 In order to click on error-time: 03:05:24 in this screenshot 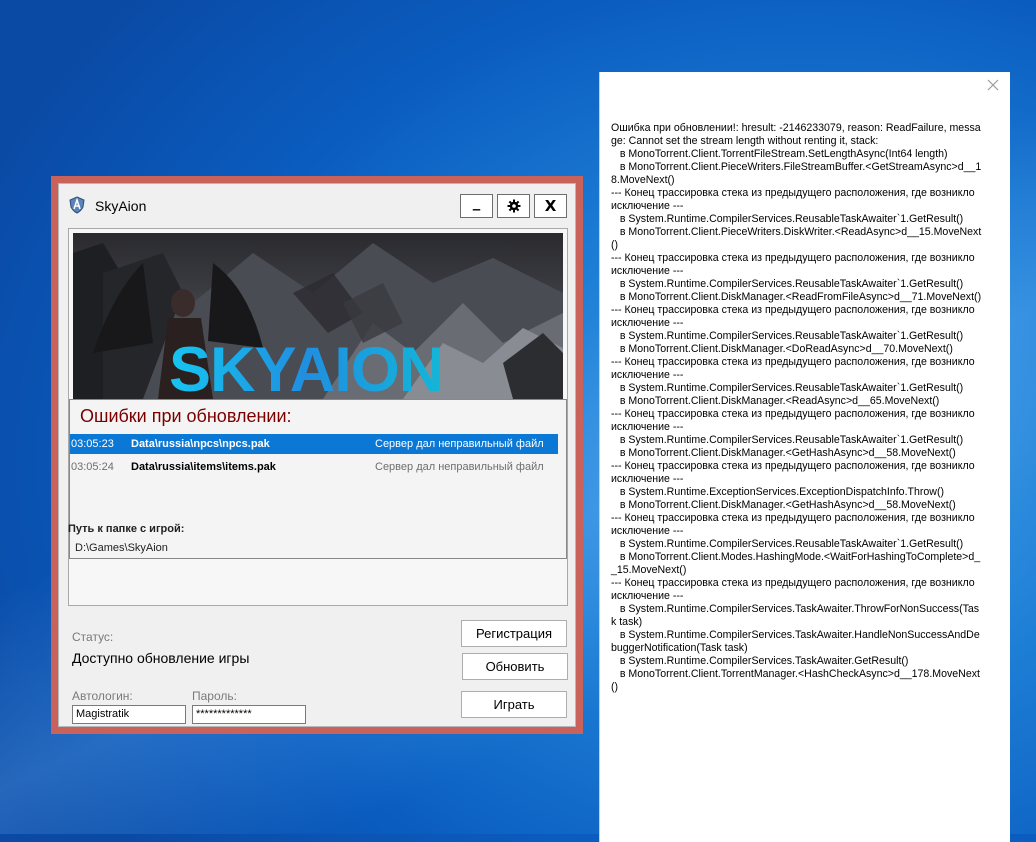, I will do `click(92, 467)`.